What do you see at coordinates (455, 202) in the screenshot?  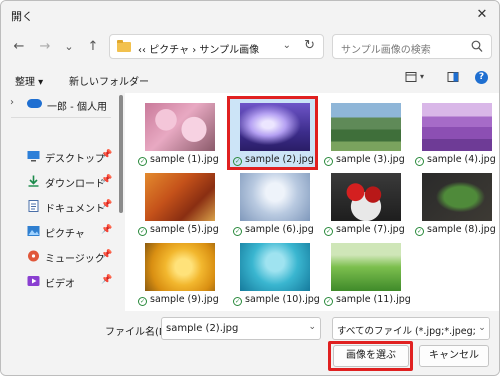 I see `file-item: ✓ sample (8).jpg` at bounding box center [455, 202].